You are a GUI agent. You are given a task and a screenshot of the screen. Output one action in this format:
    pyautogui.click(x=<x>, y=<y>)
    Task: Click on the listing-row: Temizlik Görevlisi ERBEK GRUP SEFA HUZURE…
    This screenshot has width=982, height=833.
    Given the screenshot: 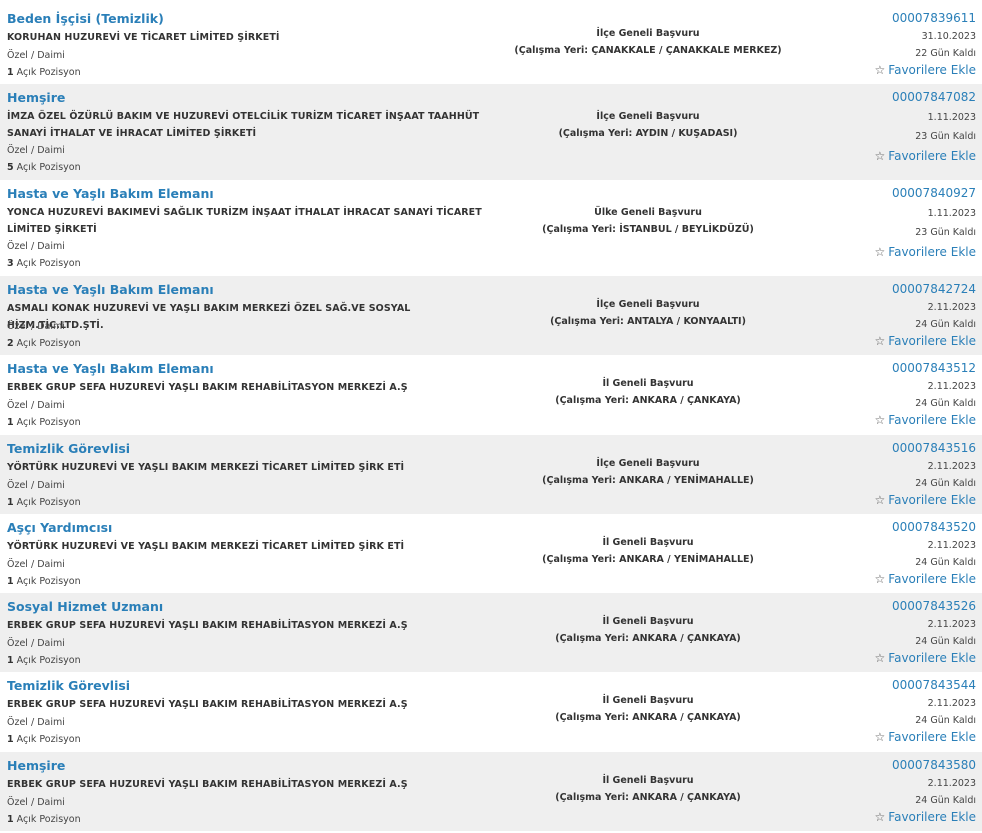 What is the action you would take?
    pyautogui.click(x=491, y=712)
    